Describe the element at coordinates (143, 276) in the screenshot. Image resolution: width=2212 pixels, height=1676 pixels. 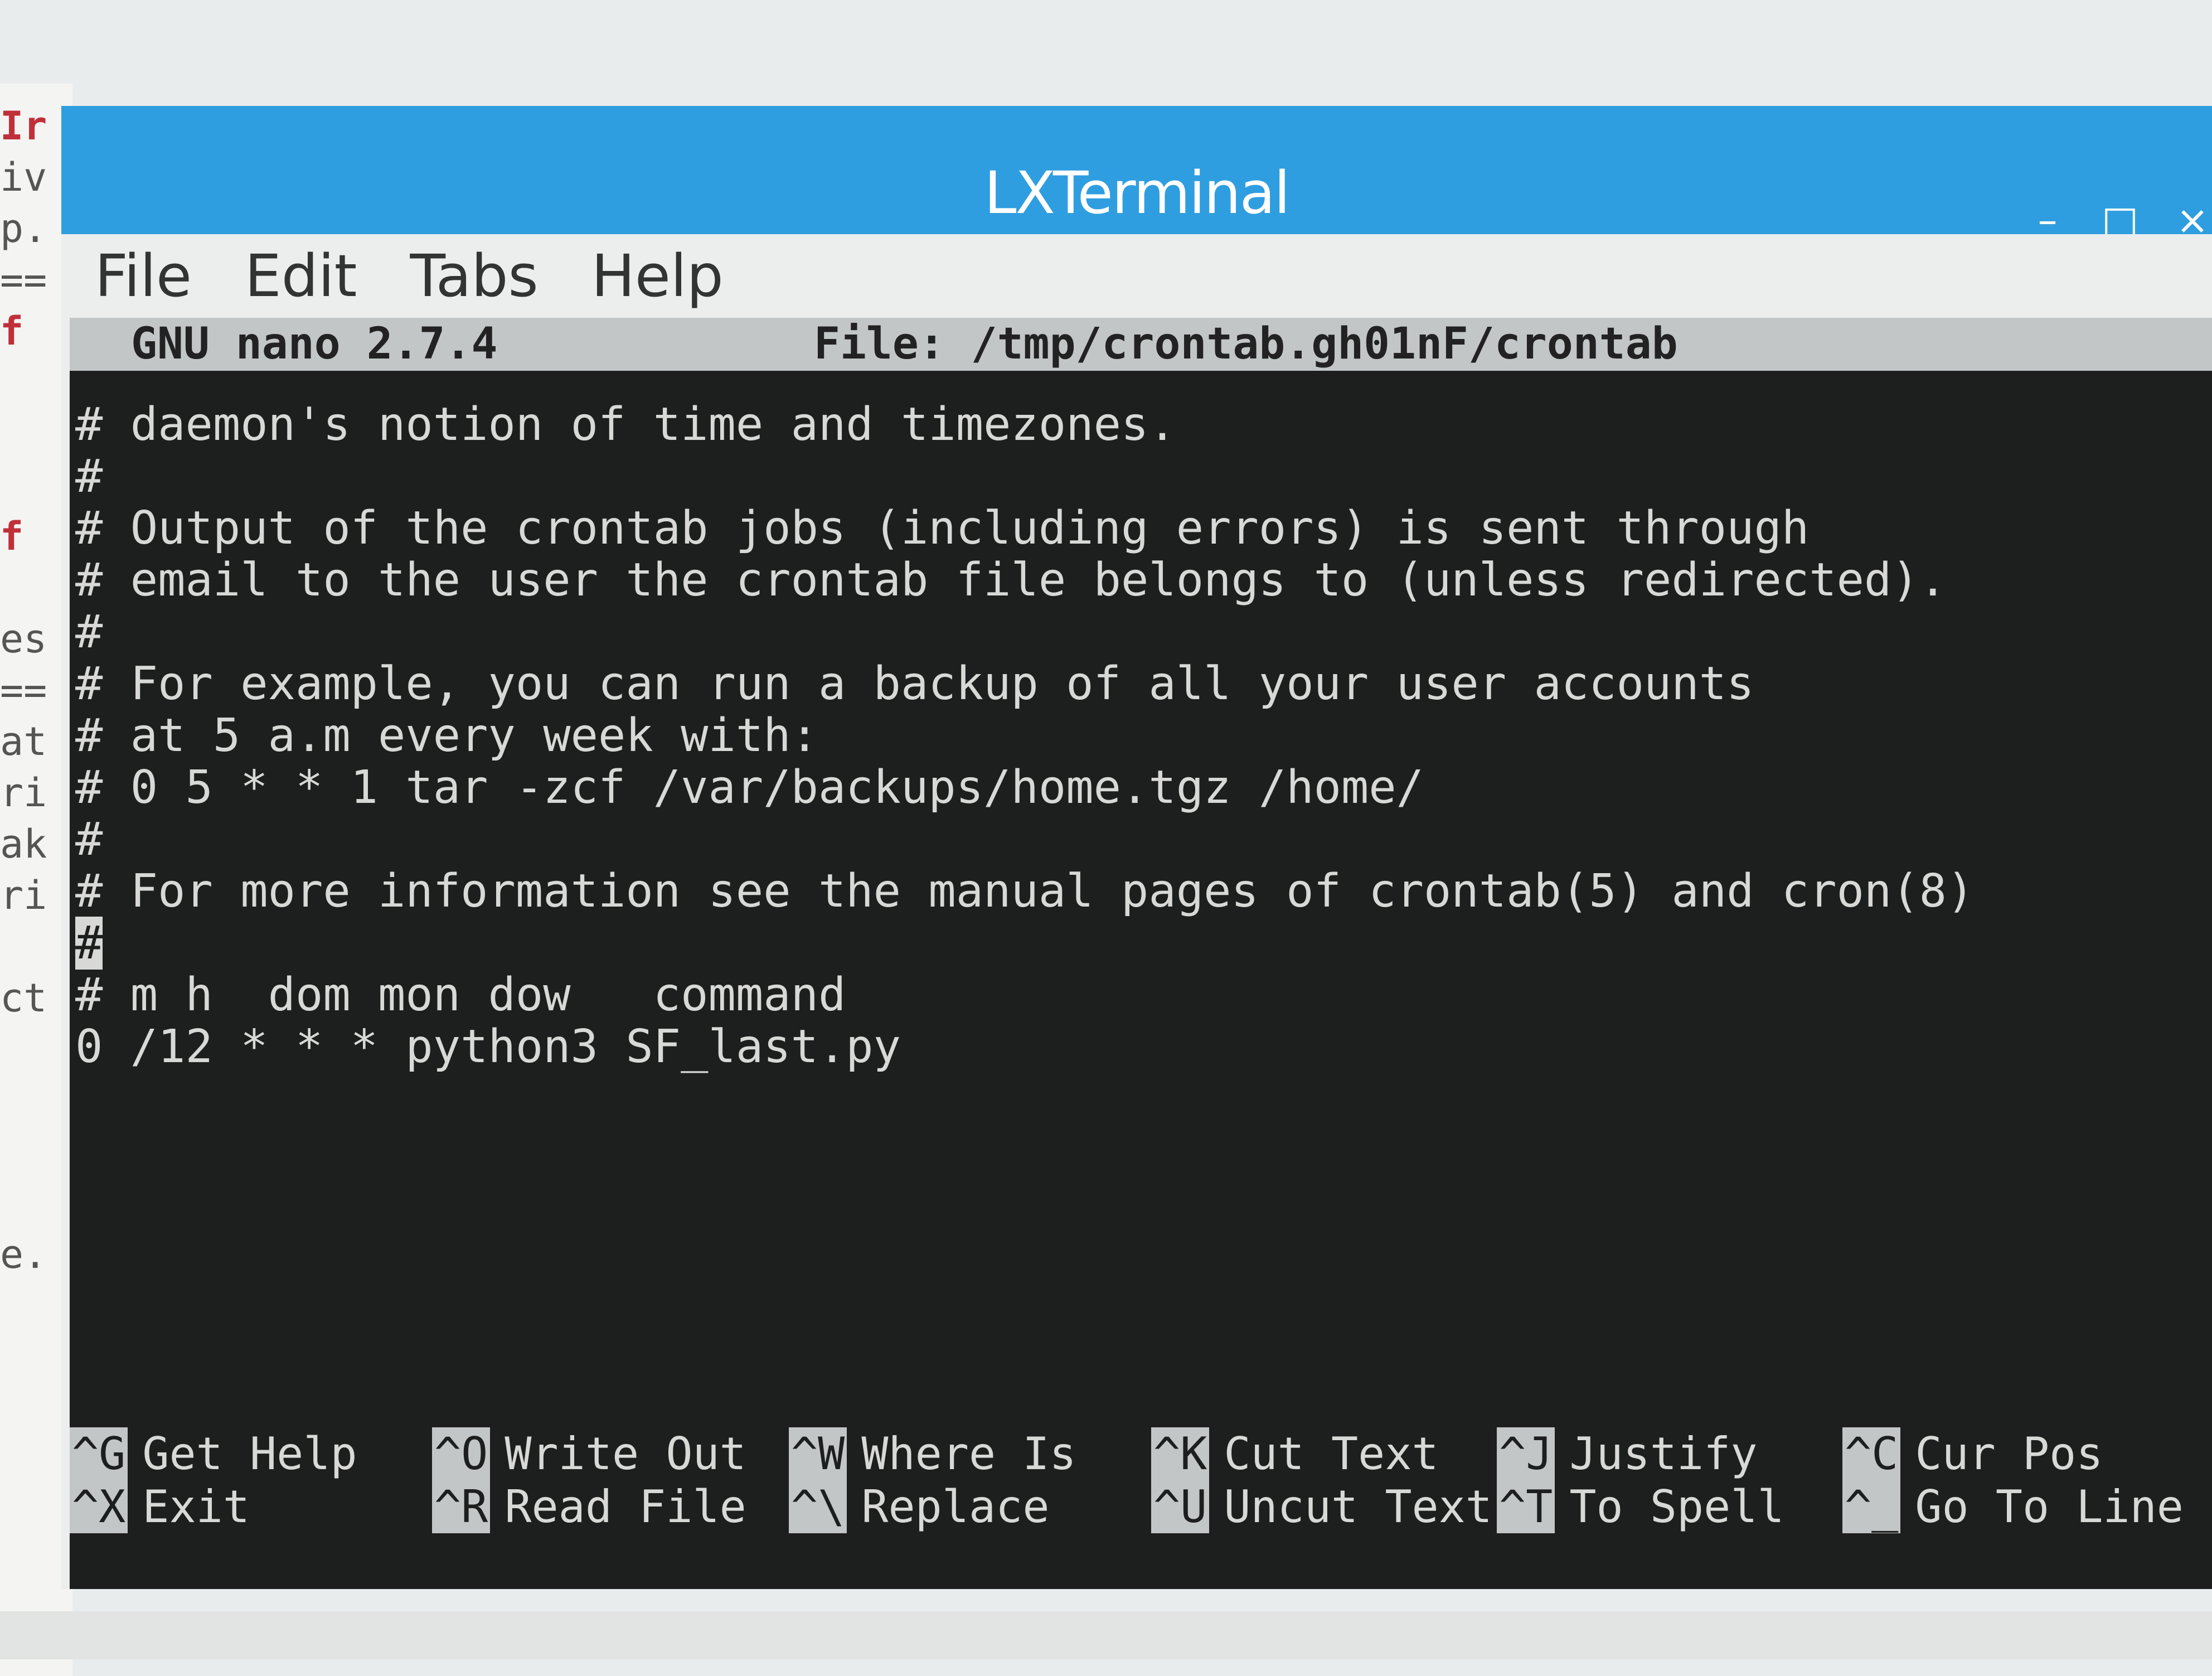
I see `menu-file: File` at that location.